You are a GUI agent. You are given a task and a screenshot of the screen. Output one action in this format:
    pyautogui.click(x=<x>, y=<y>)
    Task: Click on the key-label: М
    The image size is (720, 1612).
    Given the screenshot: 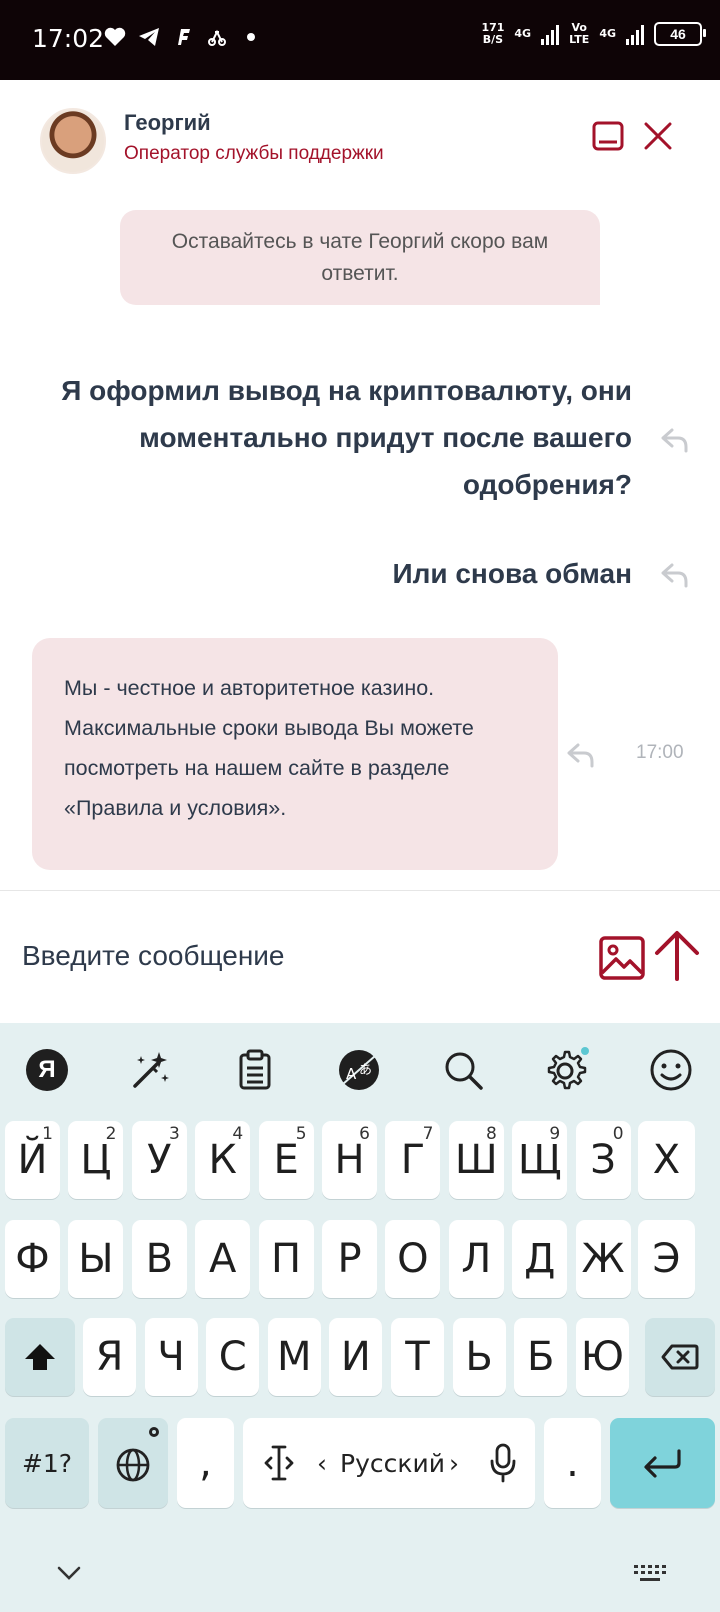 What is the action you would take?
    pyautogui.click(x=294, y=1357)
    